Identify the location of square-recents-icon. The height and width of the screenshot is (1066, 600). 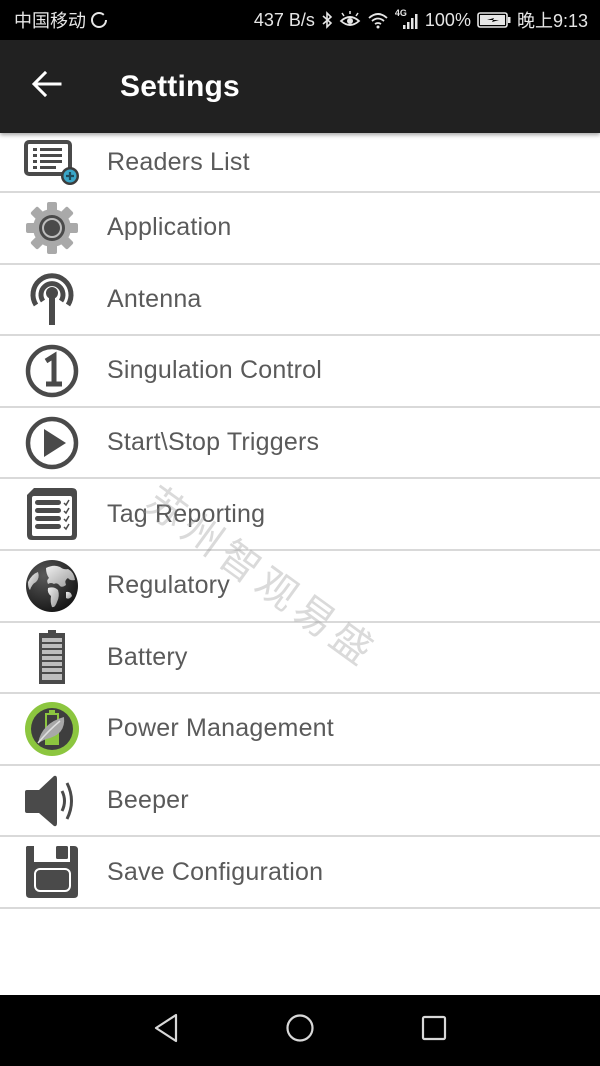
(434, 1030).